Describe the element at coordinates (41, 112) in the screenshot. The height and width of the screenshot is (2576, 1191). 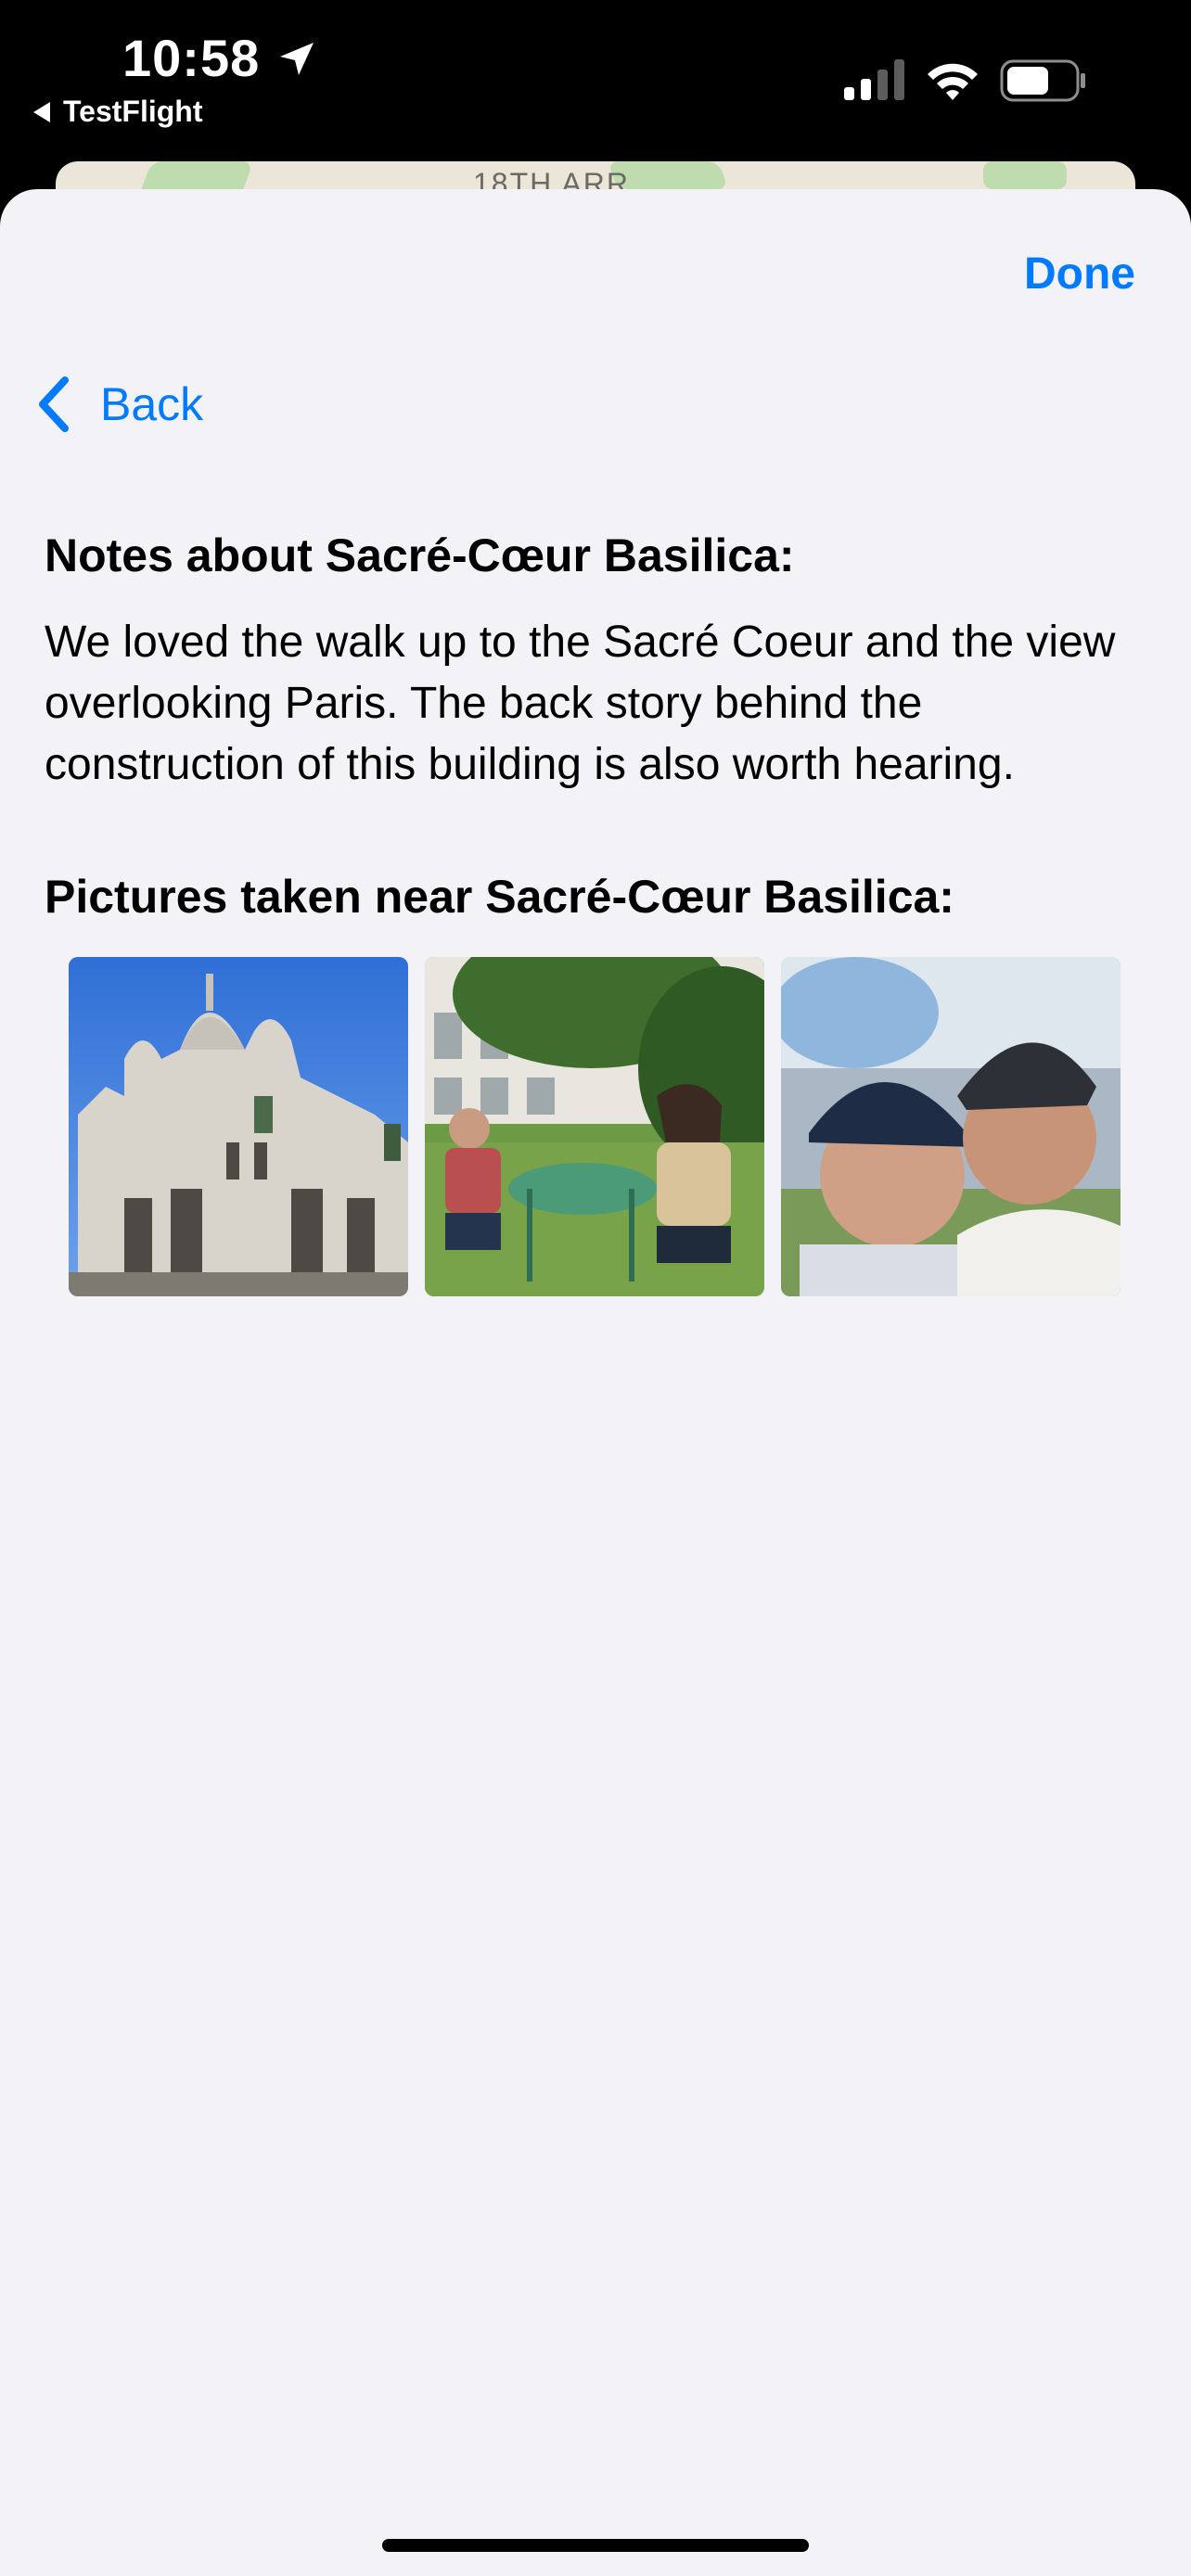
I see `back-triangle-icon` at that location.